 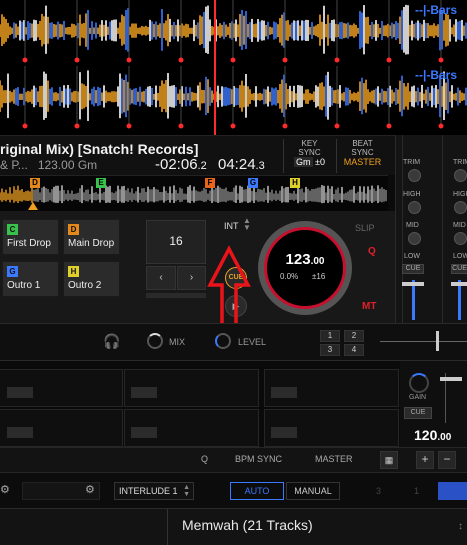 I want to click on overview-cue-f: F, so click(x=210, y=183).